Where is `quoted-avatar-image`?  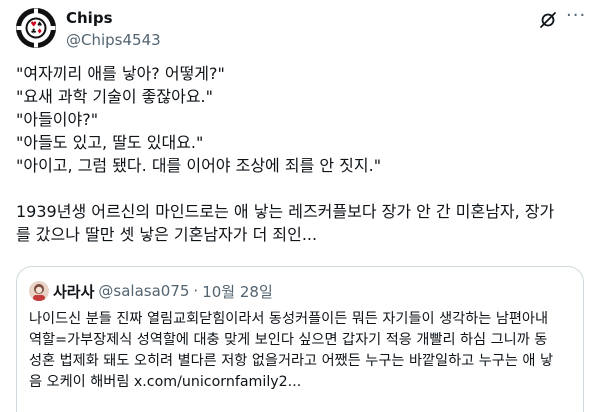
quoted-avatar-image is located at coordinates (39, 291).